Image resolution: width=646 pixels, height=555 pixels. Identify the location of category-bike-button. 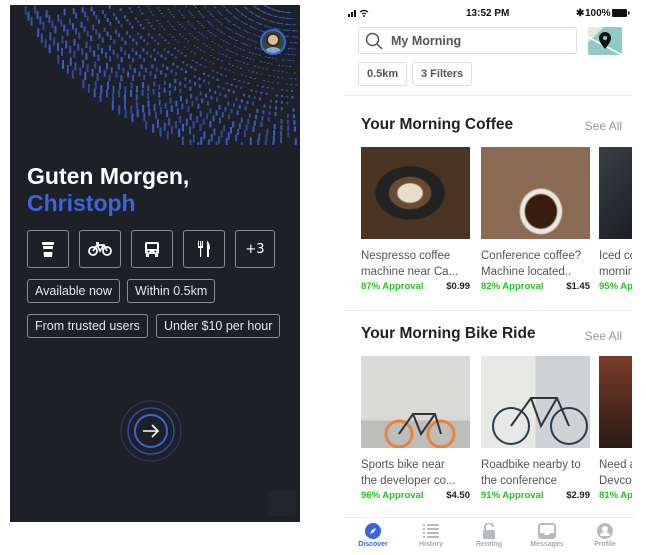
(100, 249).